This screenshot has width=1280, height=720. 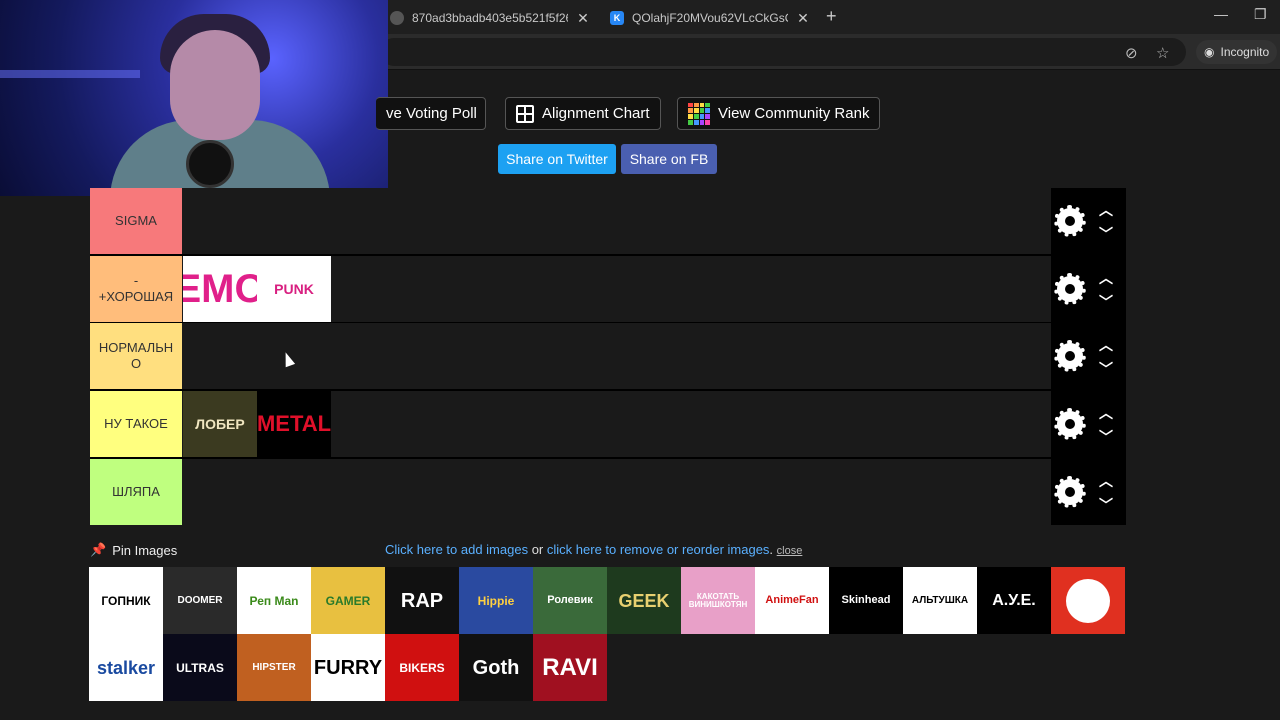 I want to click on remove-images-link: click here to remove or reorder images, so click(x=658, y=549).